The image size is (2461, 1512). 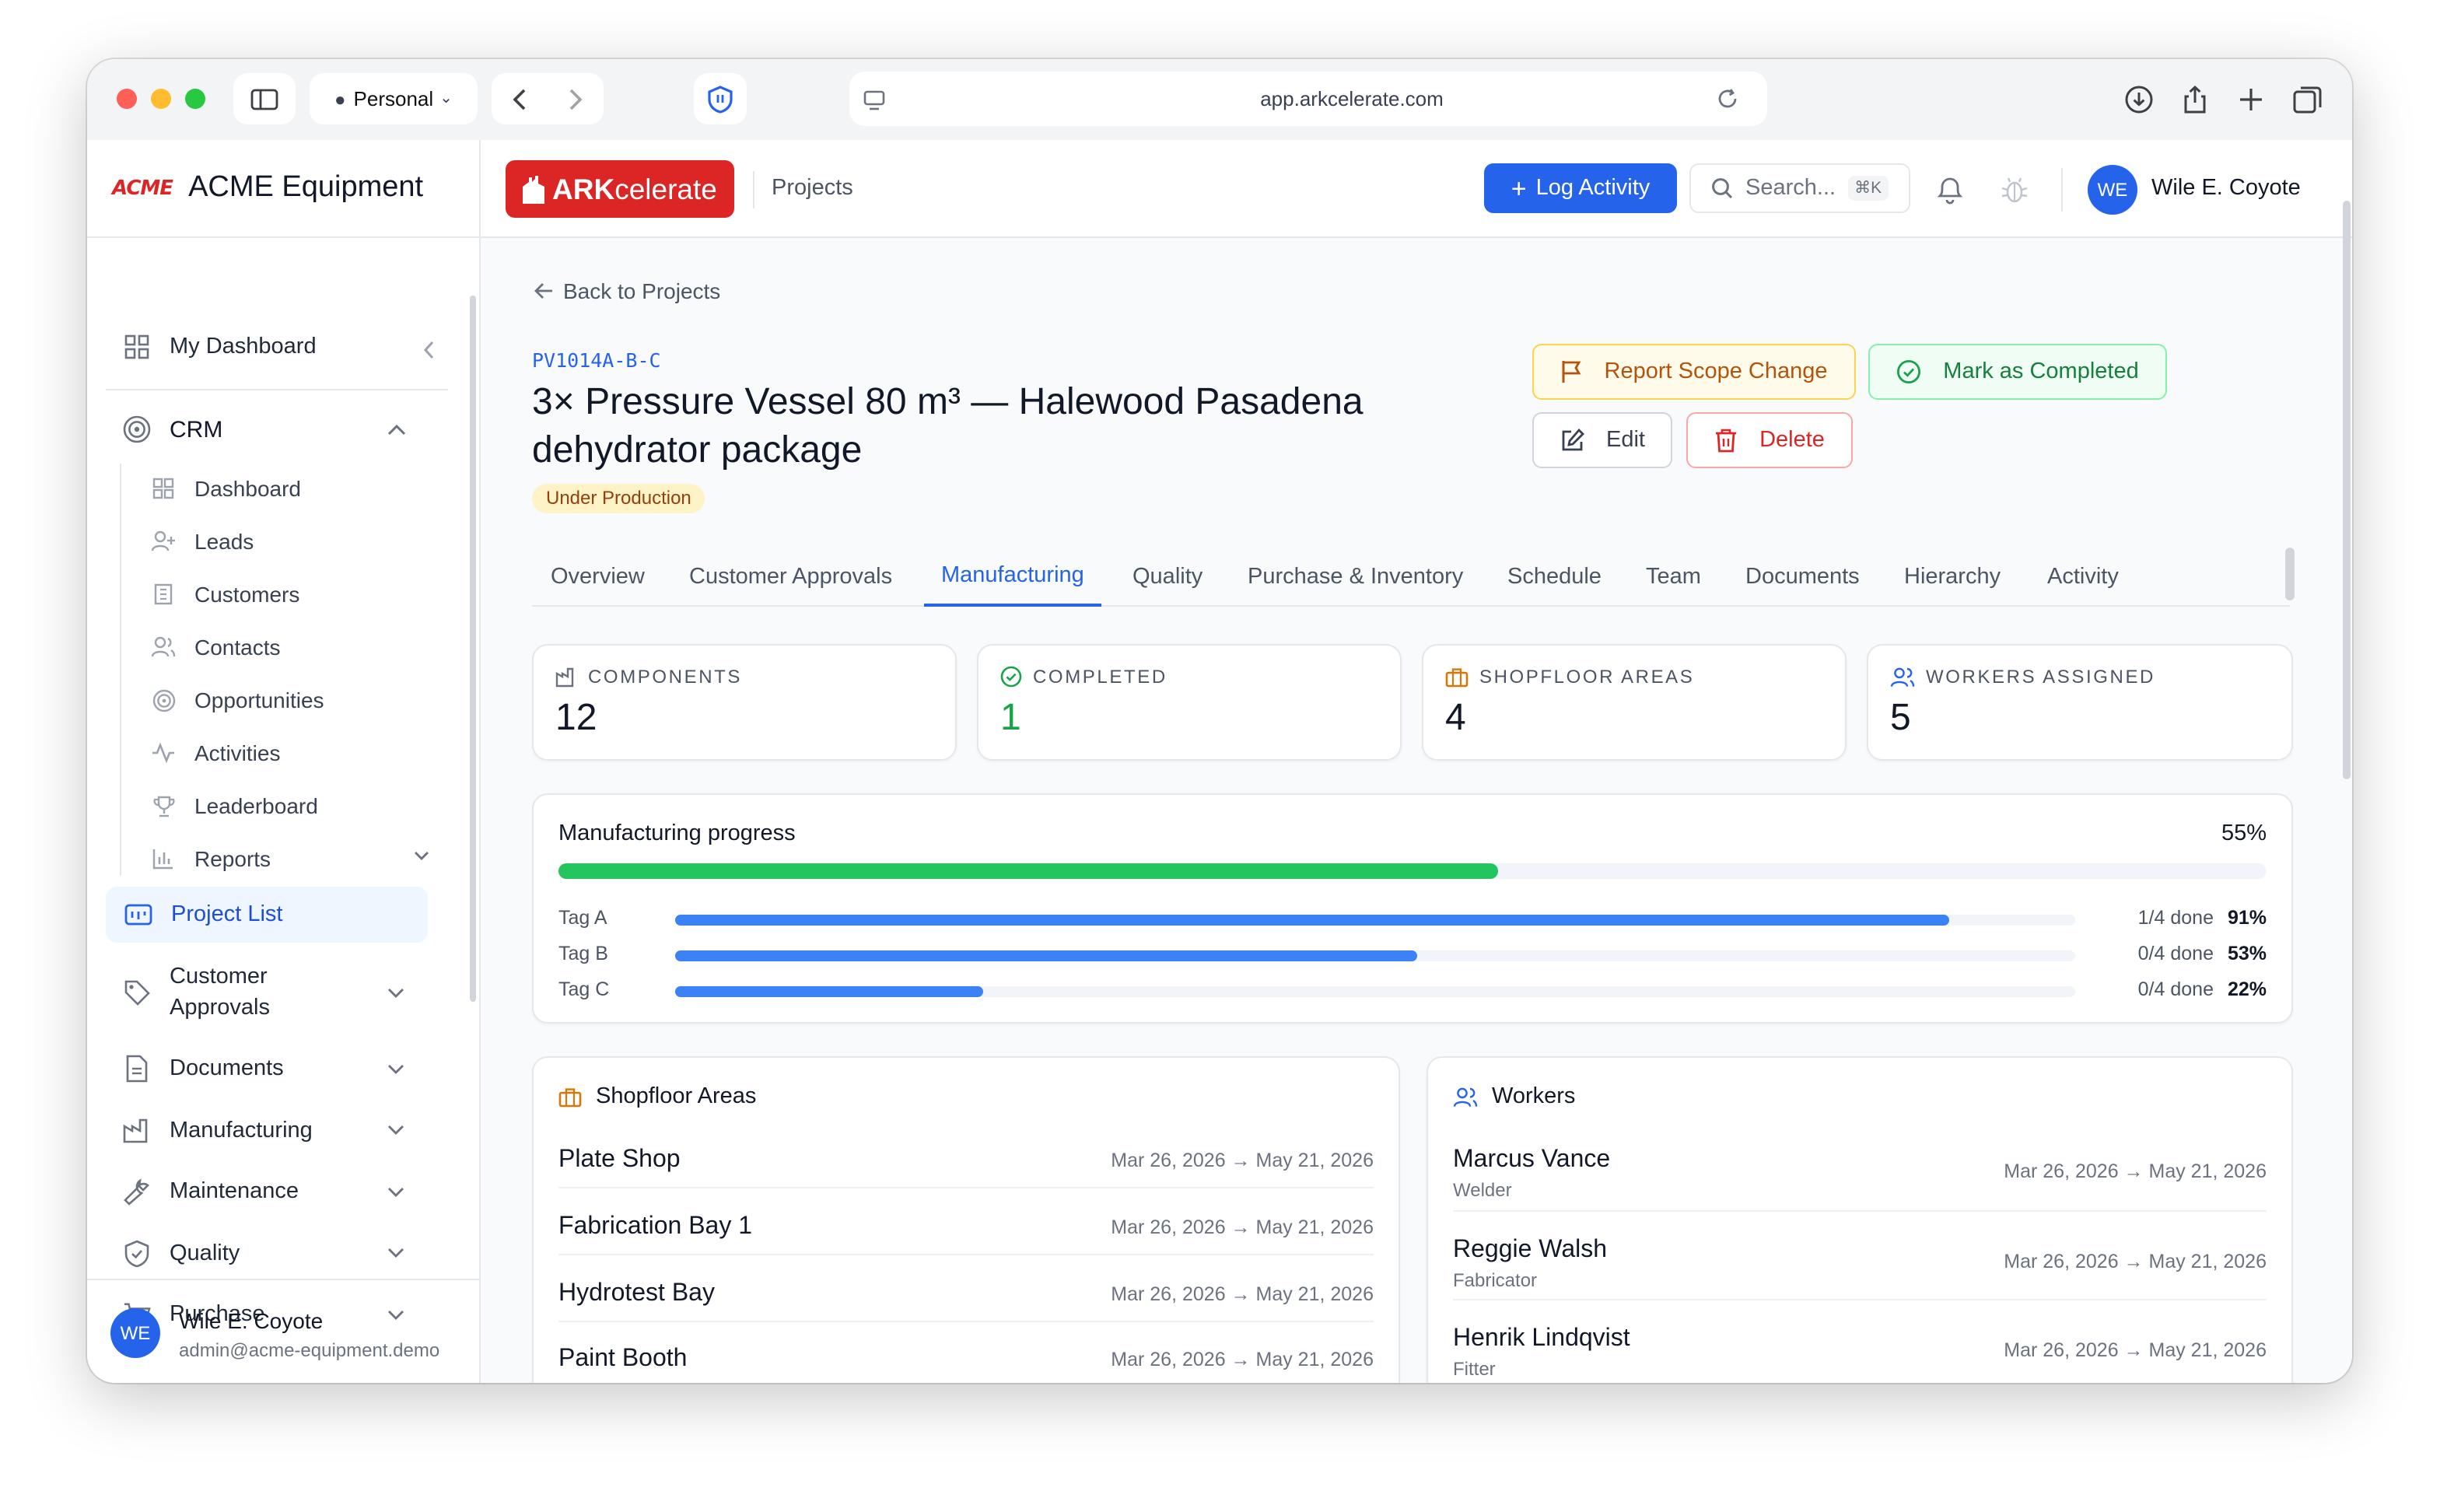 I want to click on search-shortcut-badge: ⌘K, so click(x=1868, y=188).